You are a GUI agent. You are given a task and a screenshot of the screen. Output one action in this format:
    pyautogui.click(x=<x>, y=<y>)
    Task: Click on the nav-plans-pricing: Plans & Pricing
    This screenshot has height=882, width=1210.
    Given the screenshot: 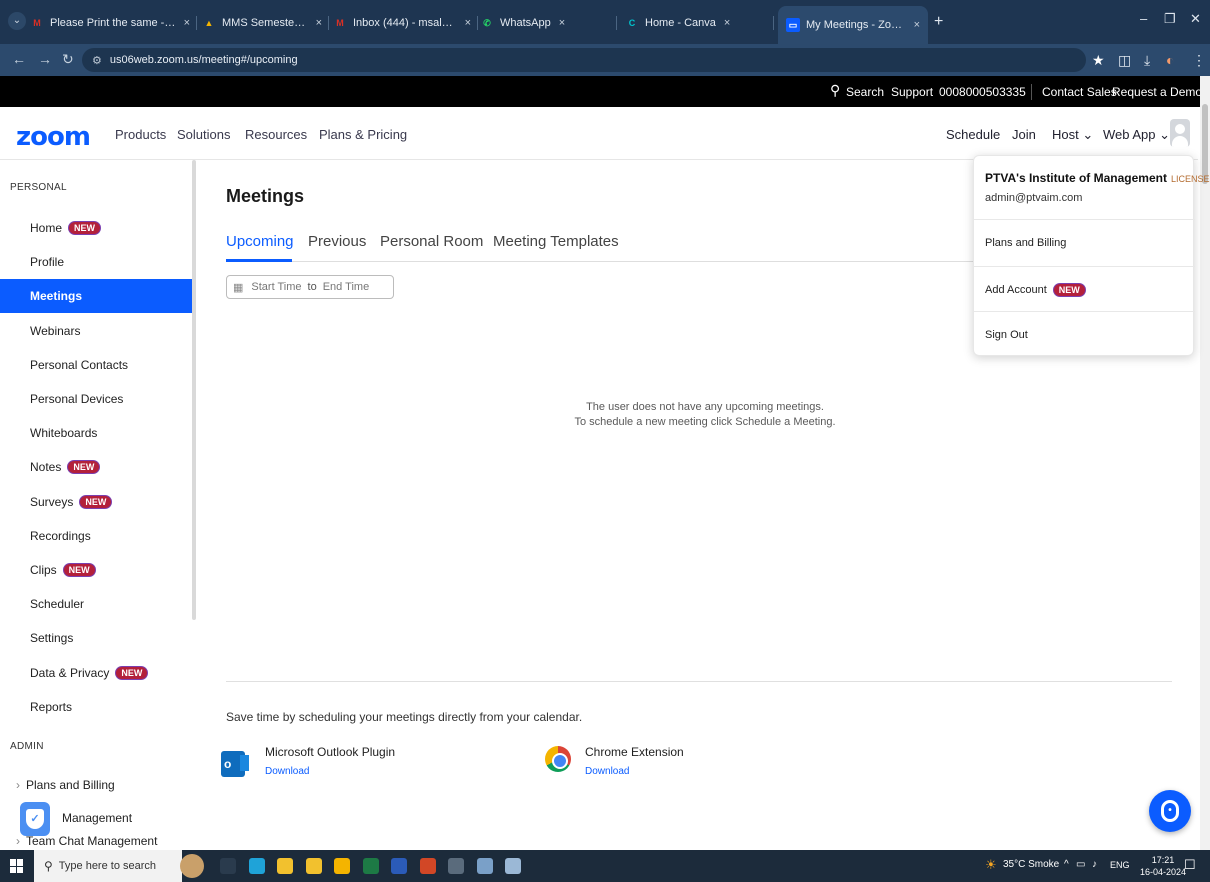 What is the action you would take?
    pyautogui.click(x=363, y=134)
    